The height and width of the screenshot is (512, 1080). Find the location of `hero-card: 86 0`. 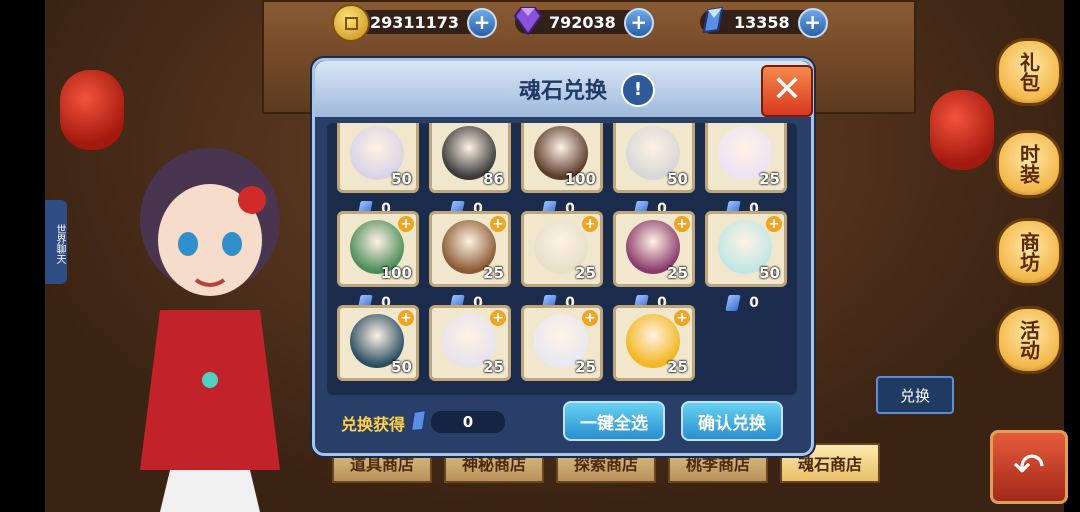

hero-card: 86 0 is located at coordinates (470, 171).